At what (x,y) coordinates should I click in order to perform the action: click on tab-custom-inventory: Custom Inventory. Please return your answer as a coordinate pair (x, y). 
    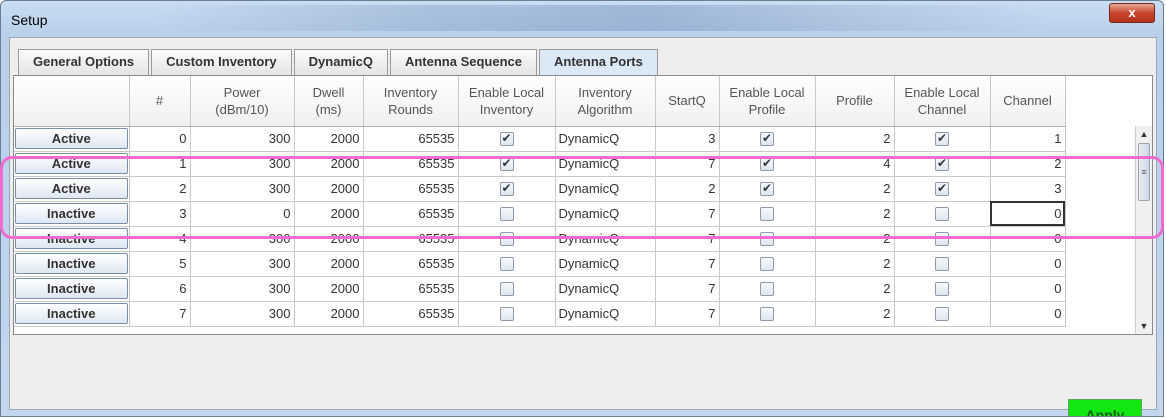
    Looking at the image, I should click on (221, 62).